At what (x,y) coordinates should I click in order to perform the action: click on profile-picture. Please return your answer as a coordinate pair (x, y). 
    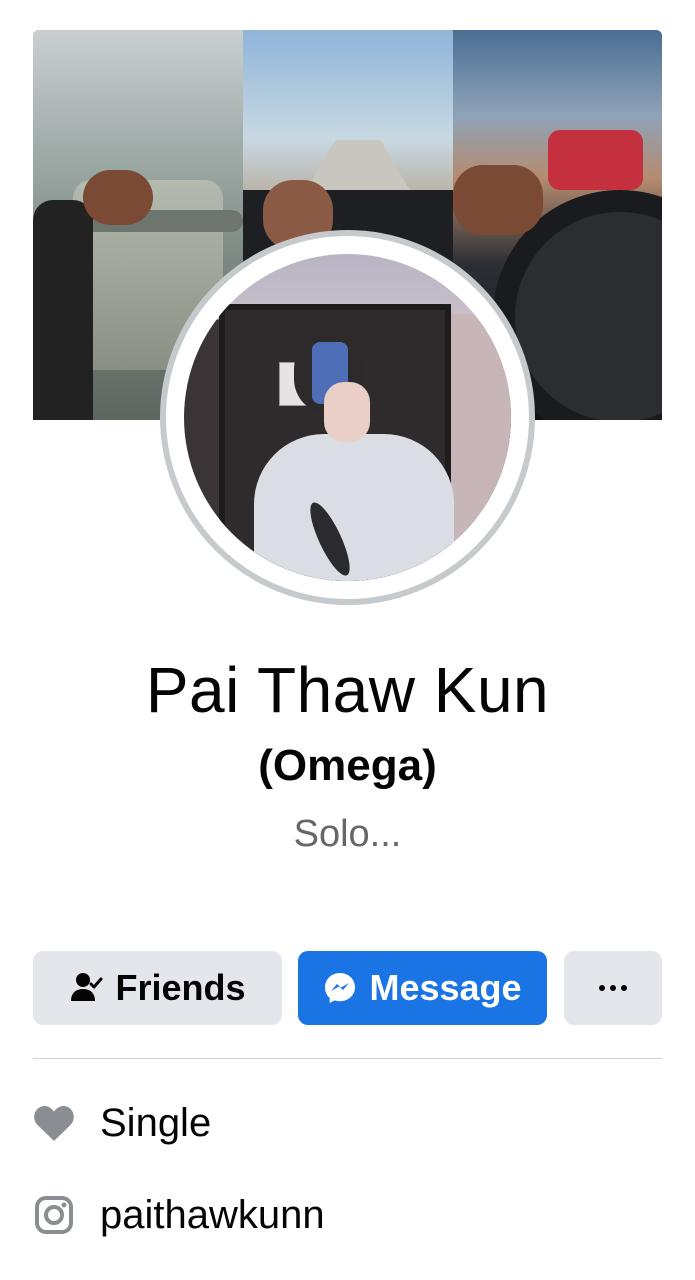
    Looking at the image, I should click on (347, 417).